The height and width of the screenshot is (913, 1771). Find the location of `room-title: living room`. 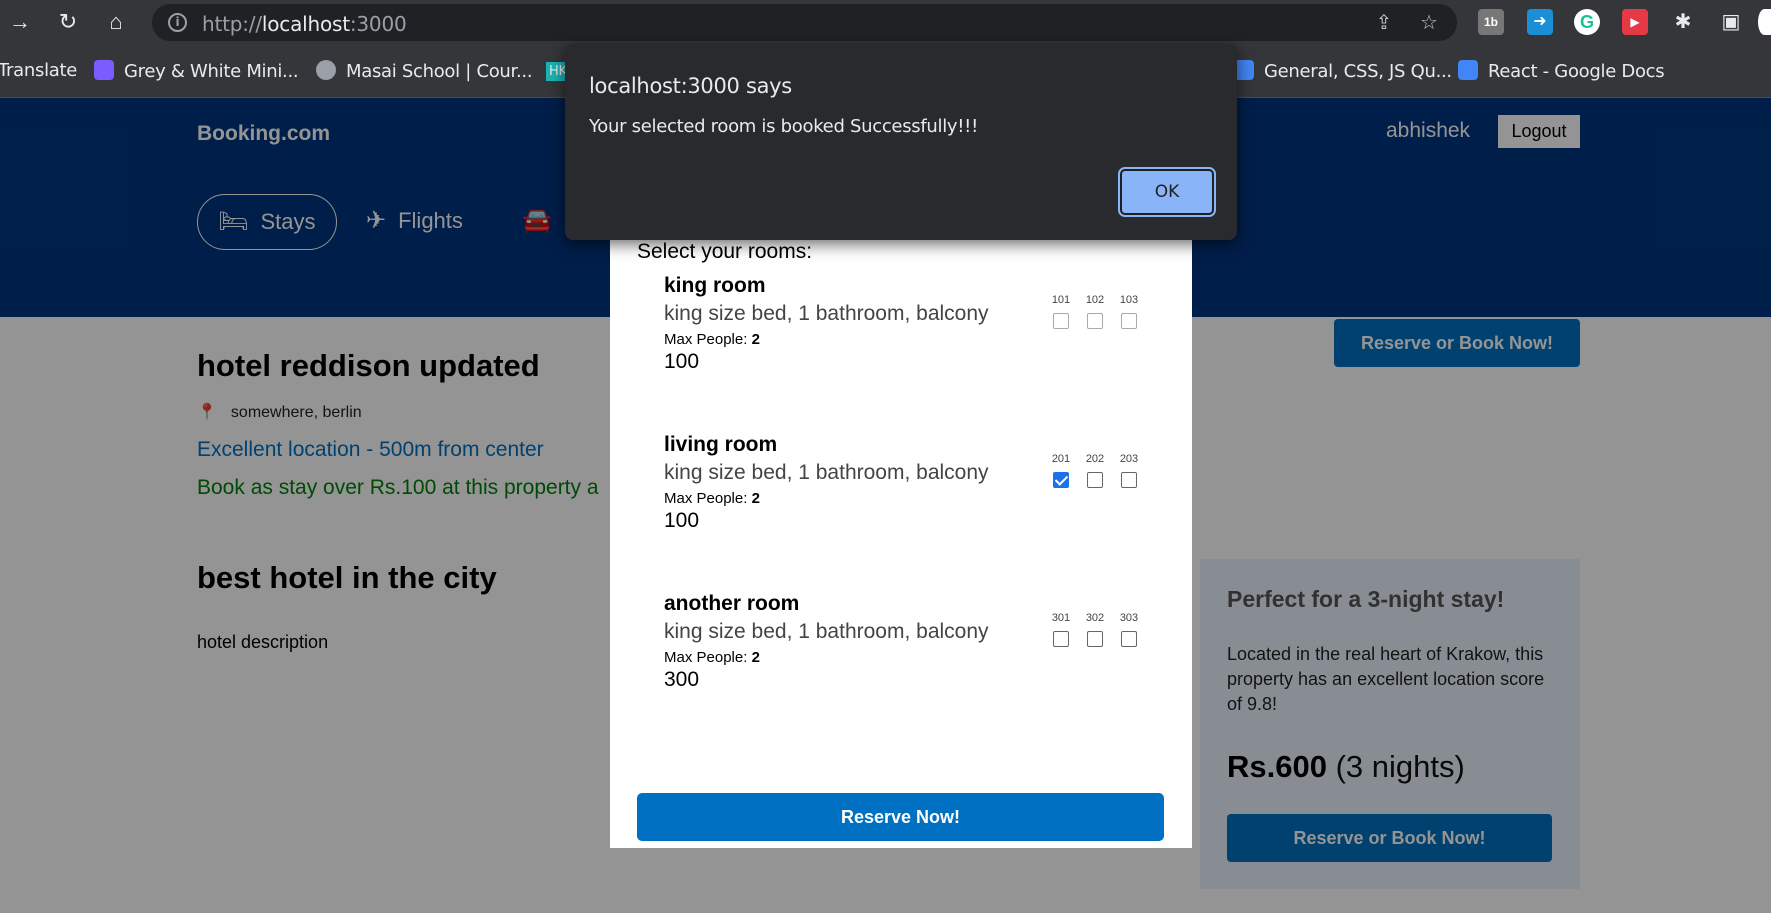

room-title: living room is located at coordinates (721, 444).